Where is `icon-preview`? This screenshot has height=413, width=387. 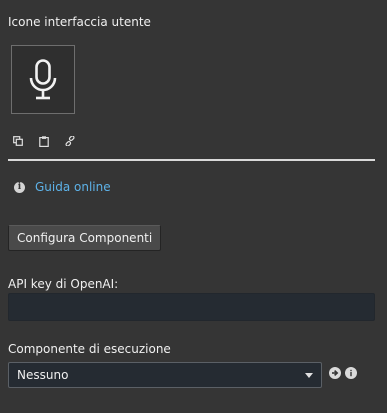 icon-preview is located at coordinates (43, 79).